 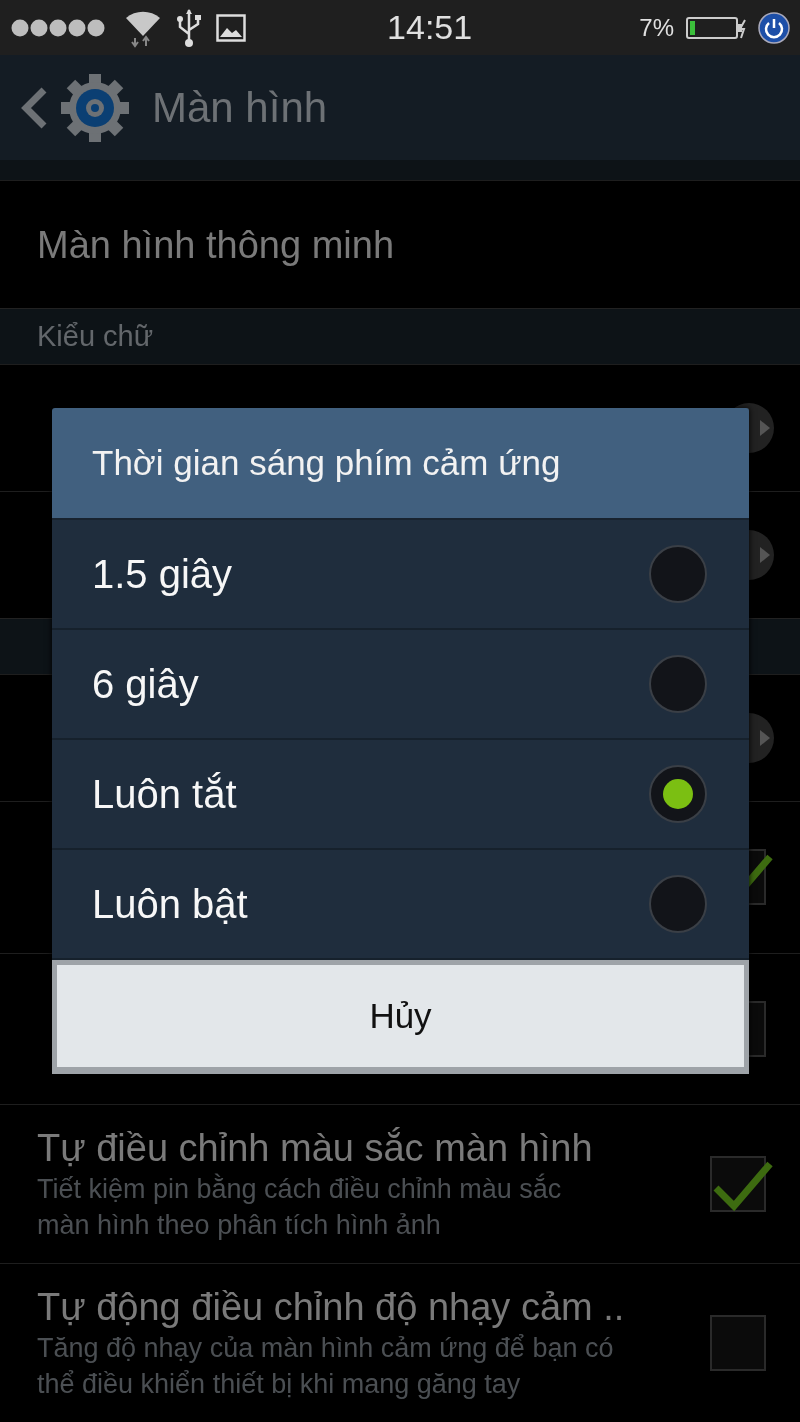 I want to click on setting-title: Tự điều chỉnh màu sắc màn hình, so click(x=315, y=1148).